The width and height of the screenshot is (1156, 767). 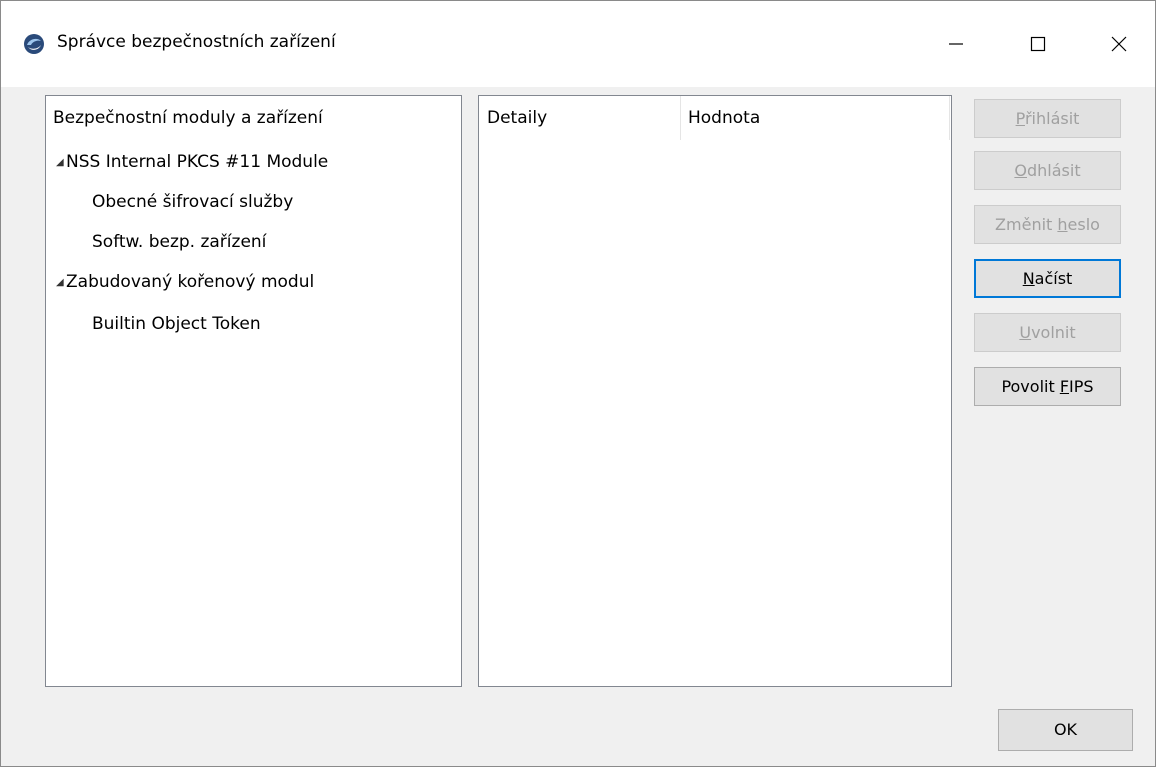 What do you see at coordinates (1053, 332) in the screenshot?
I see `button-label-post: volnit` at bounding box center [1053, 332].